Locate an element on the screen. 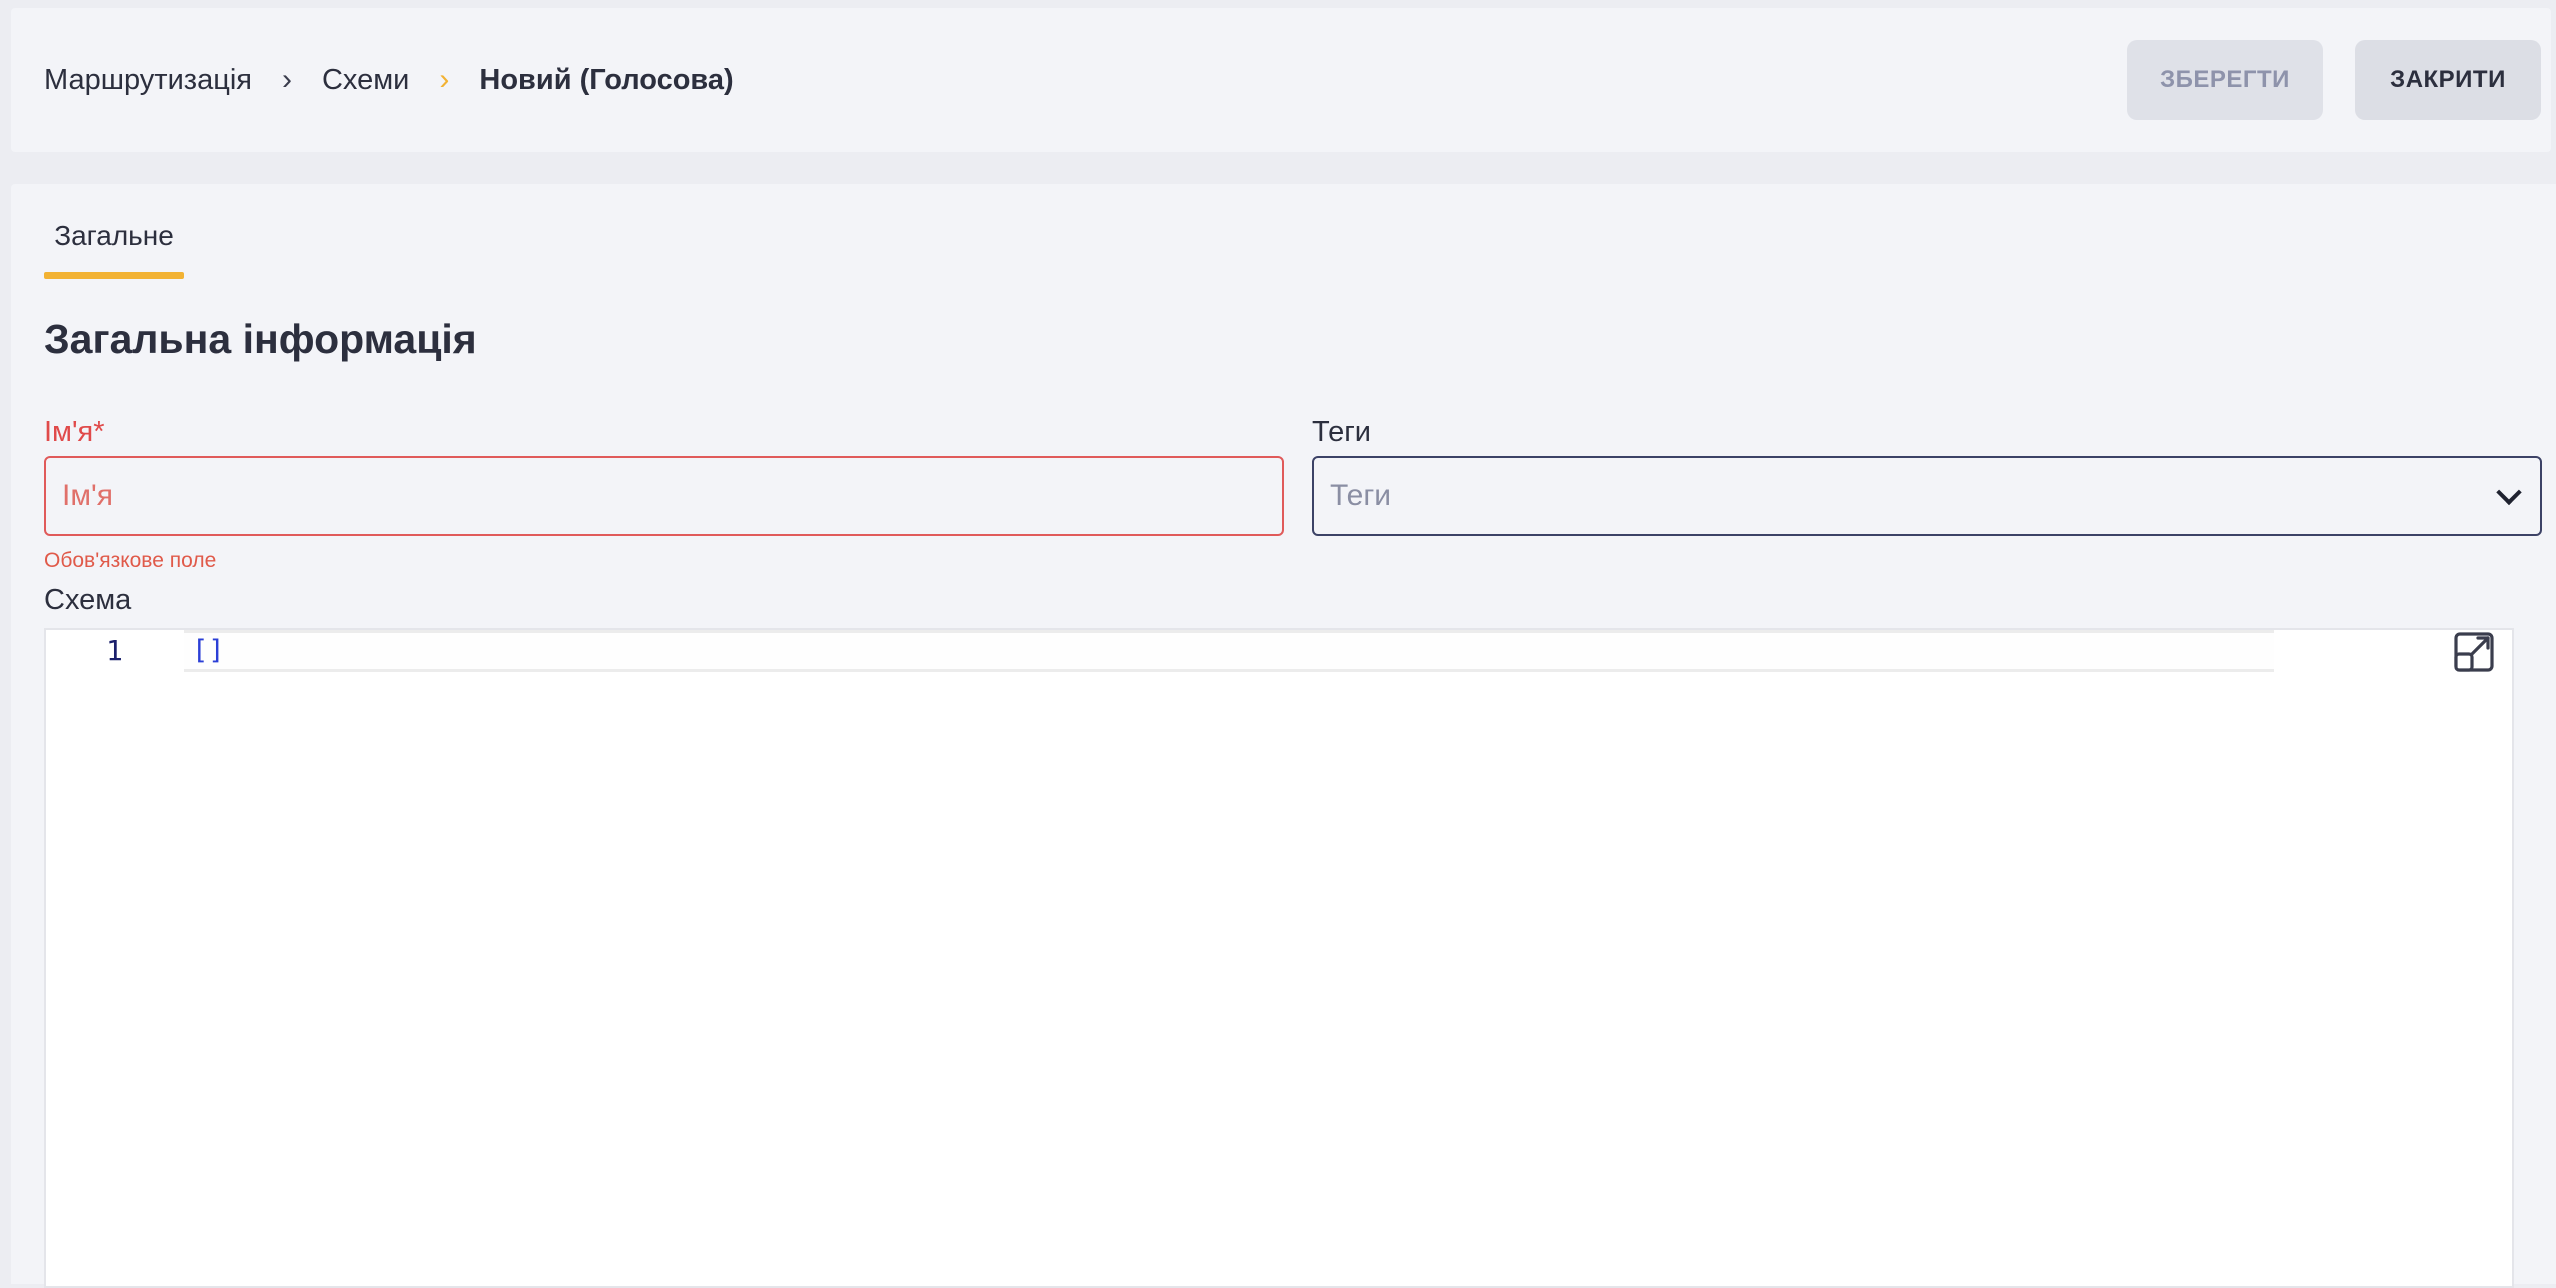 The height and width of the screenshot is (1288, 2556). active-line: [] is located at coordinates (1229, 651).